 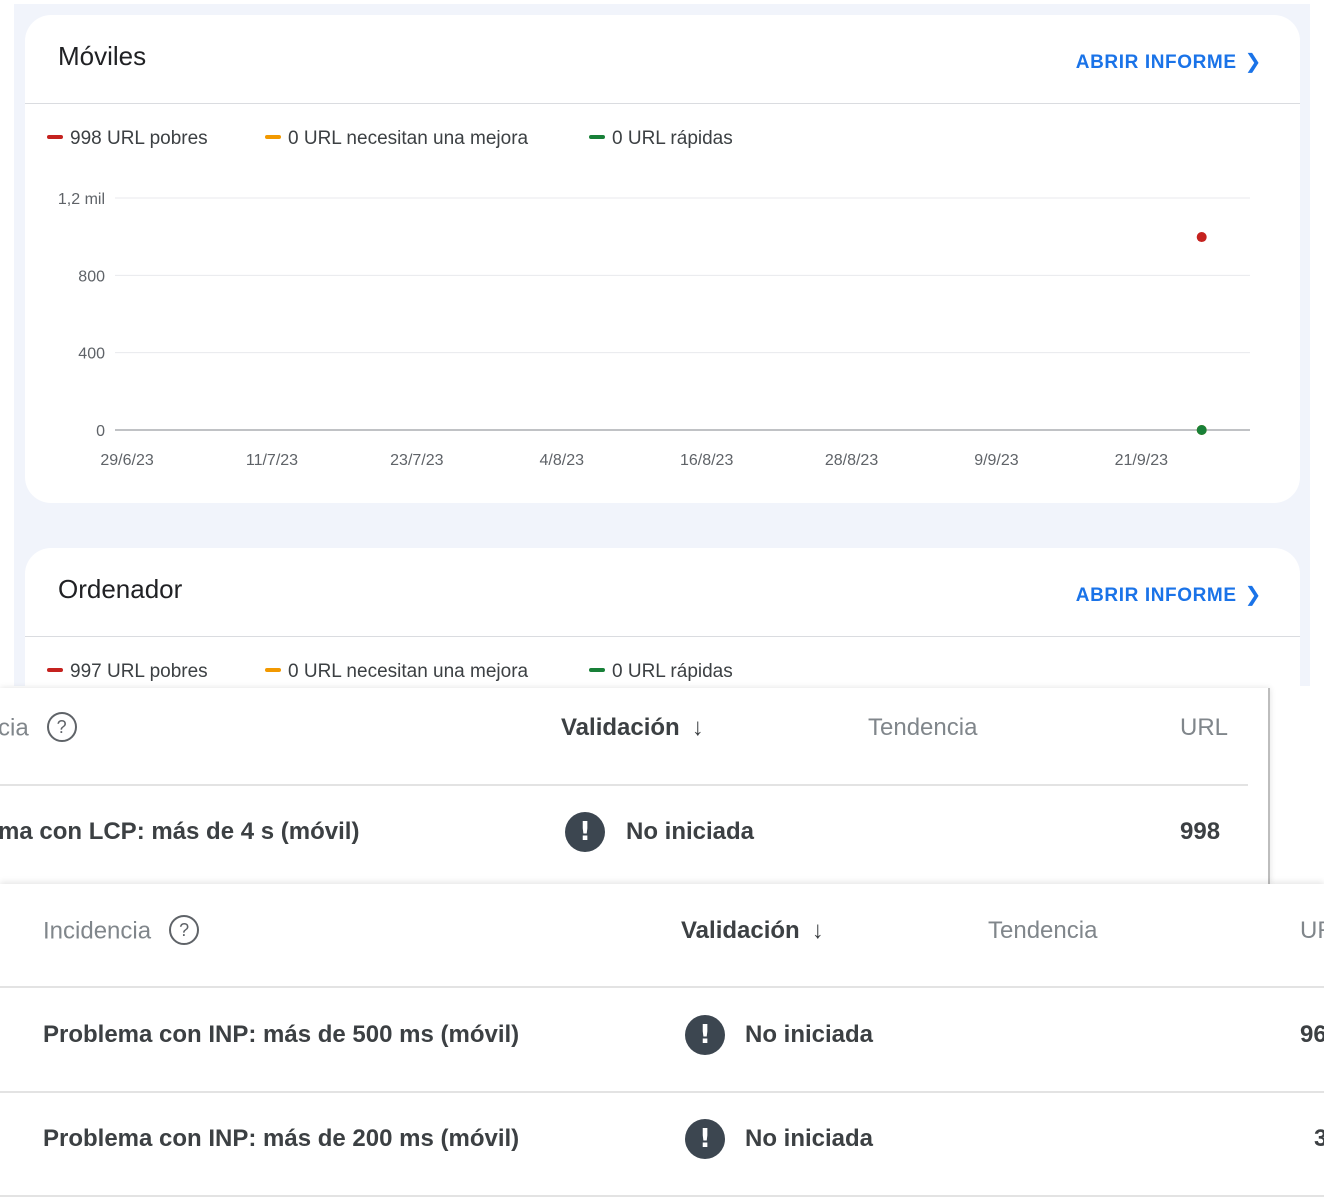 What do you see at coordinates (1156, 595) in the screenshot?
I see `open-report-label: ABRIR INFORME` at bounding box center [1156, 595].